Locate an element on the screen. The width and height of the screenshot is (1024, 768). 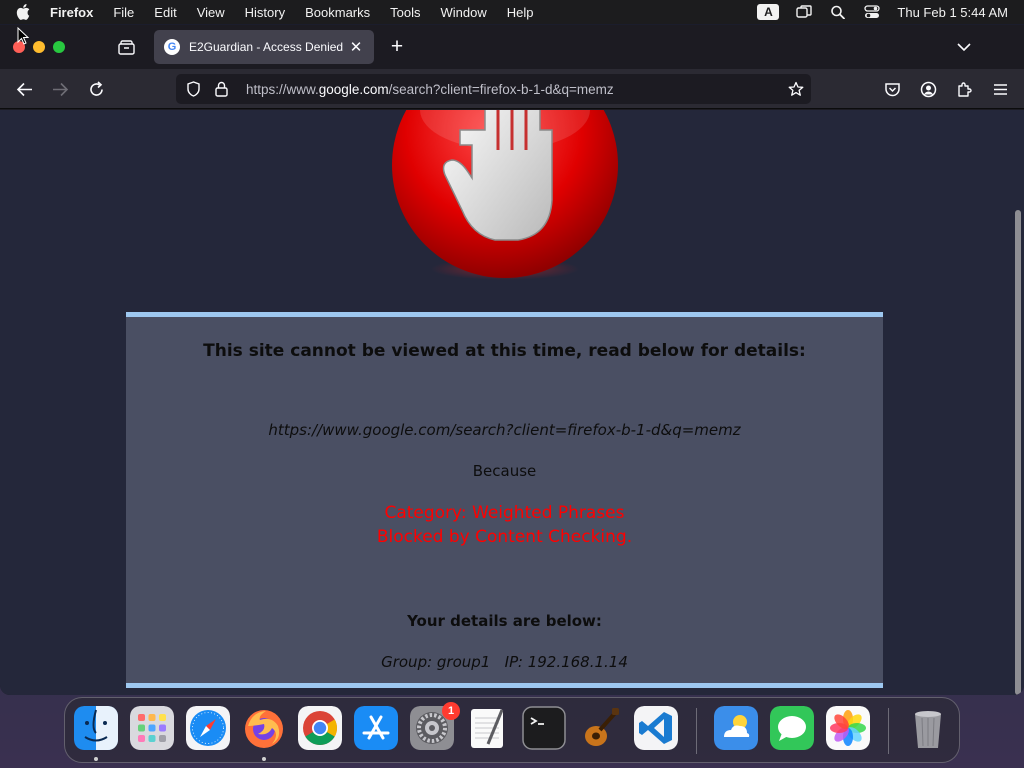
list-all-tabs-chevron-icon is located at coordinates (964, 47).